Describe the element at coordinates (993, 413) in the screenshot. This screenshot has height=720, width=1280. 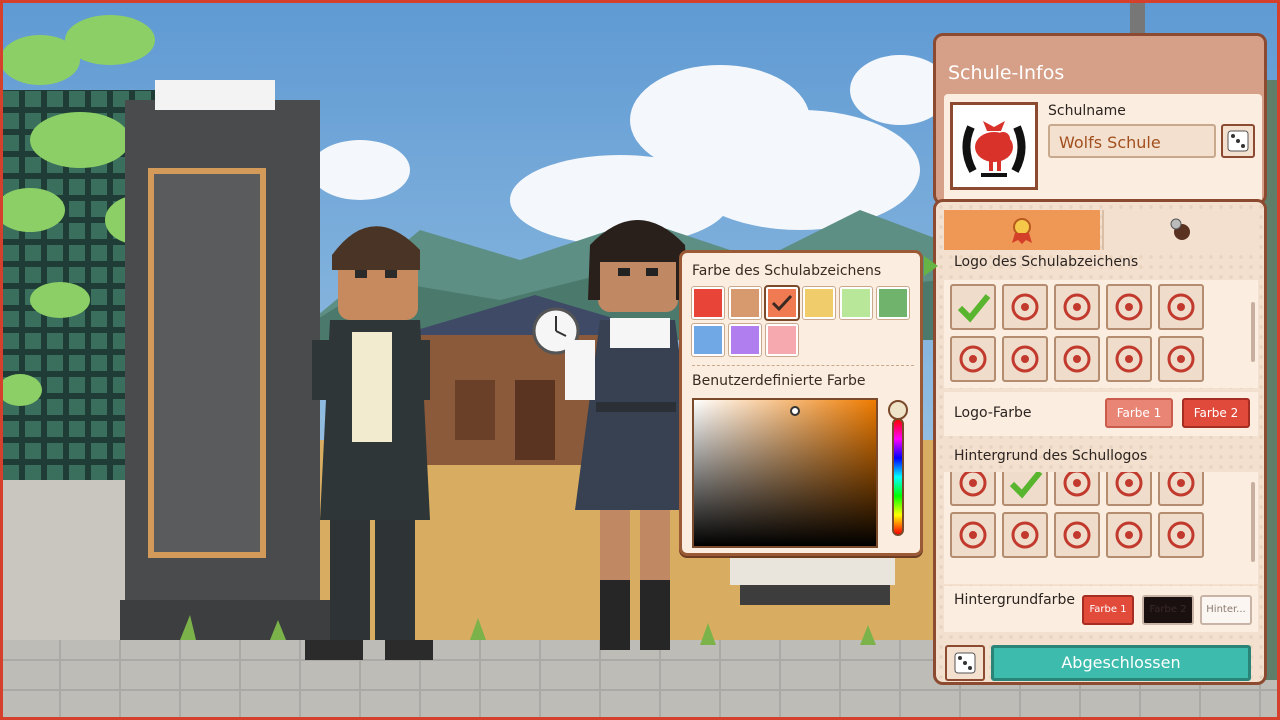
I see `logo-color-label: Logo-Farbe` at that location.